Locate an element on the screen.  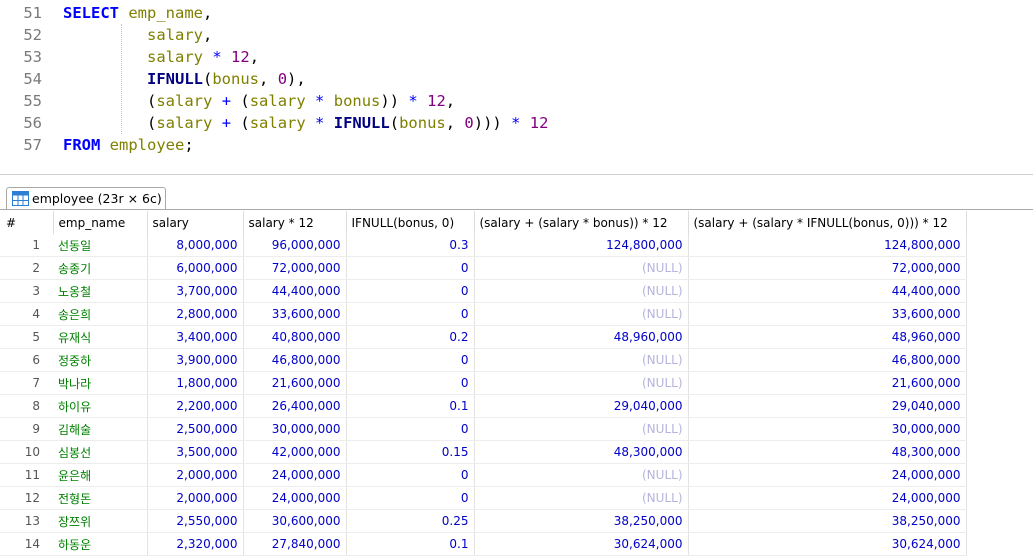
cell-number: 38,250,000 is located at coordinates (581, 521).